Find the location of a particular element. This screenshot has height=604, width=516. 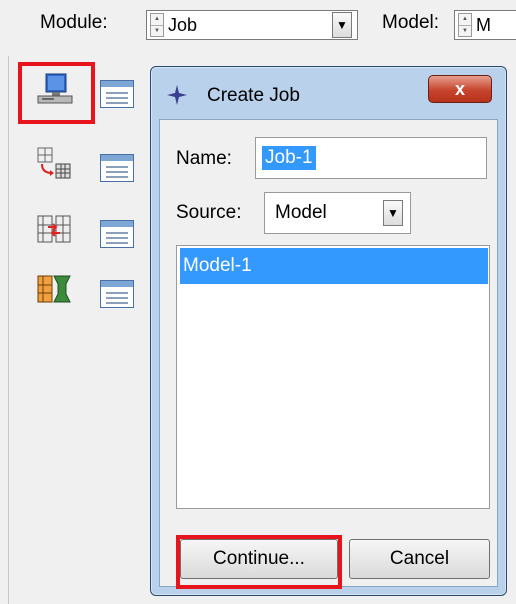

source-label: Source: is located at coordinates (209, 212).